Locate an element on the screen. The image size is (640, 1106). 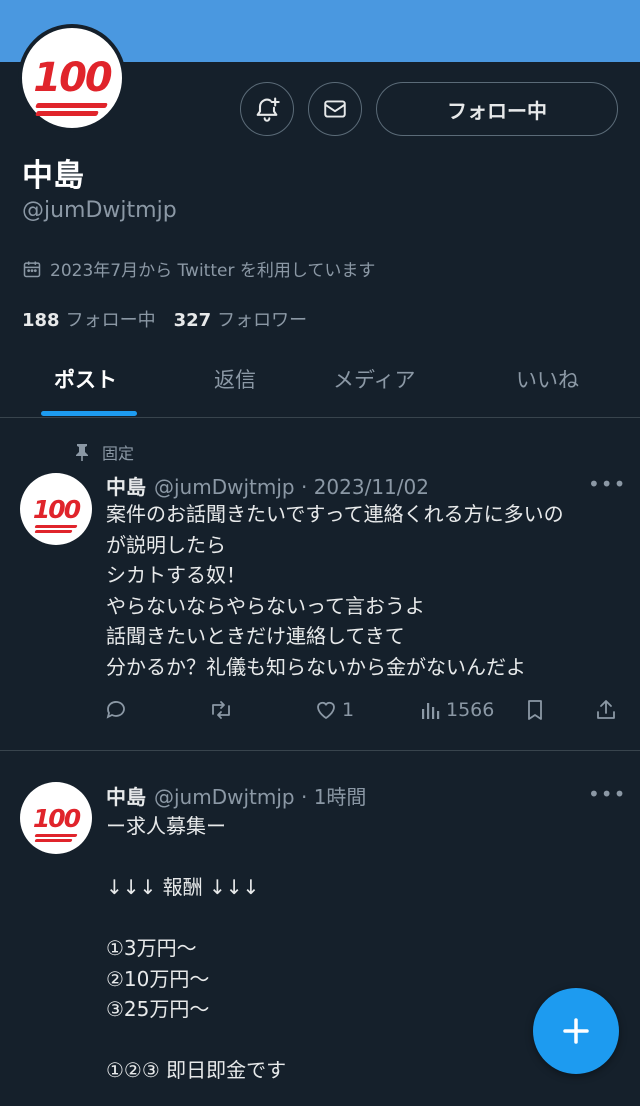
views-icon is located at coordinates (431, 711).